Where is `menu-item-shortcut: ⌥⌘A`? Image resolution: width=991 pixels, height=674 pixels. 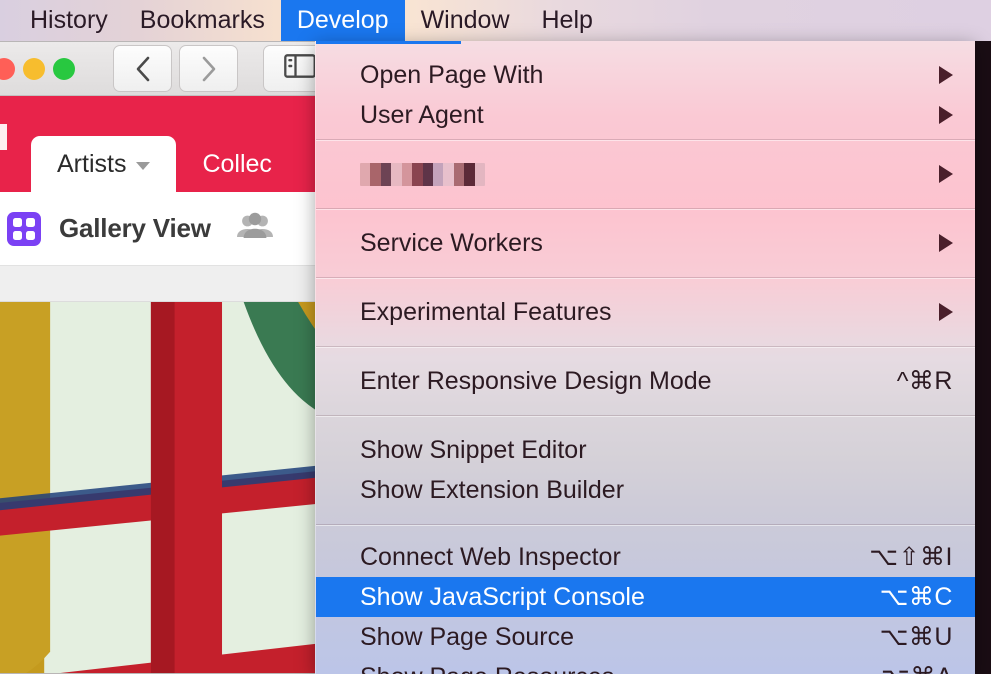
menu-item-shortcut: ⌥⌘A is located at coordinates (917, 668).